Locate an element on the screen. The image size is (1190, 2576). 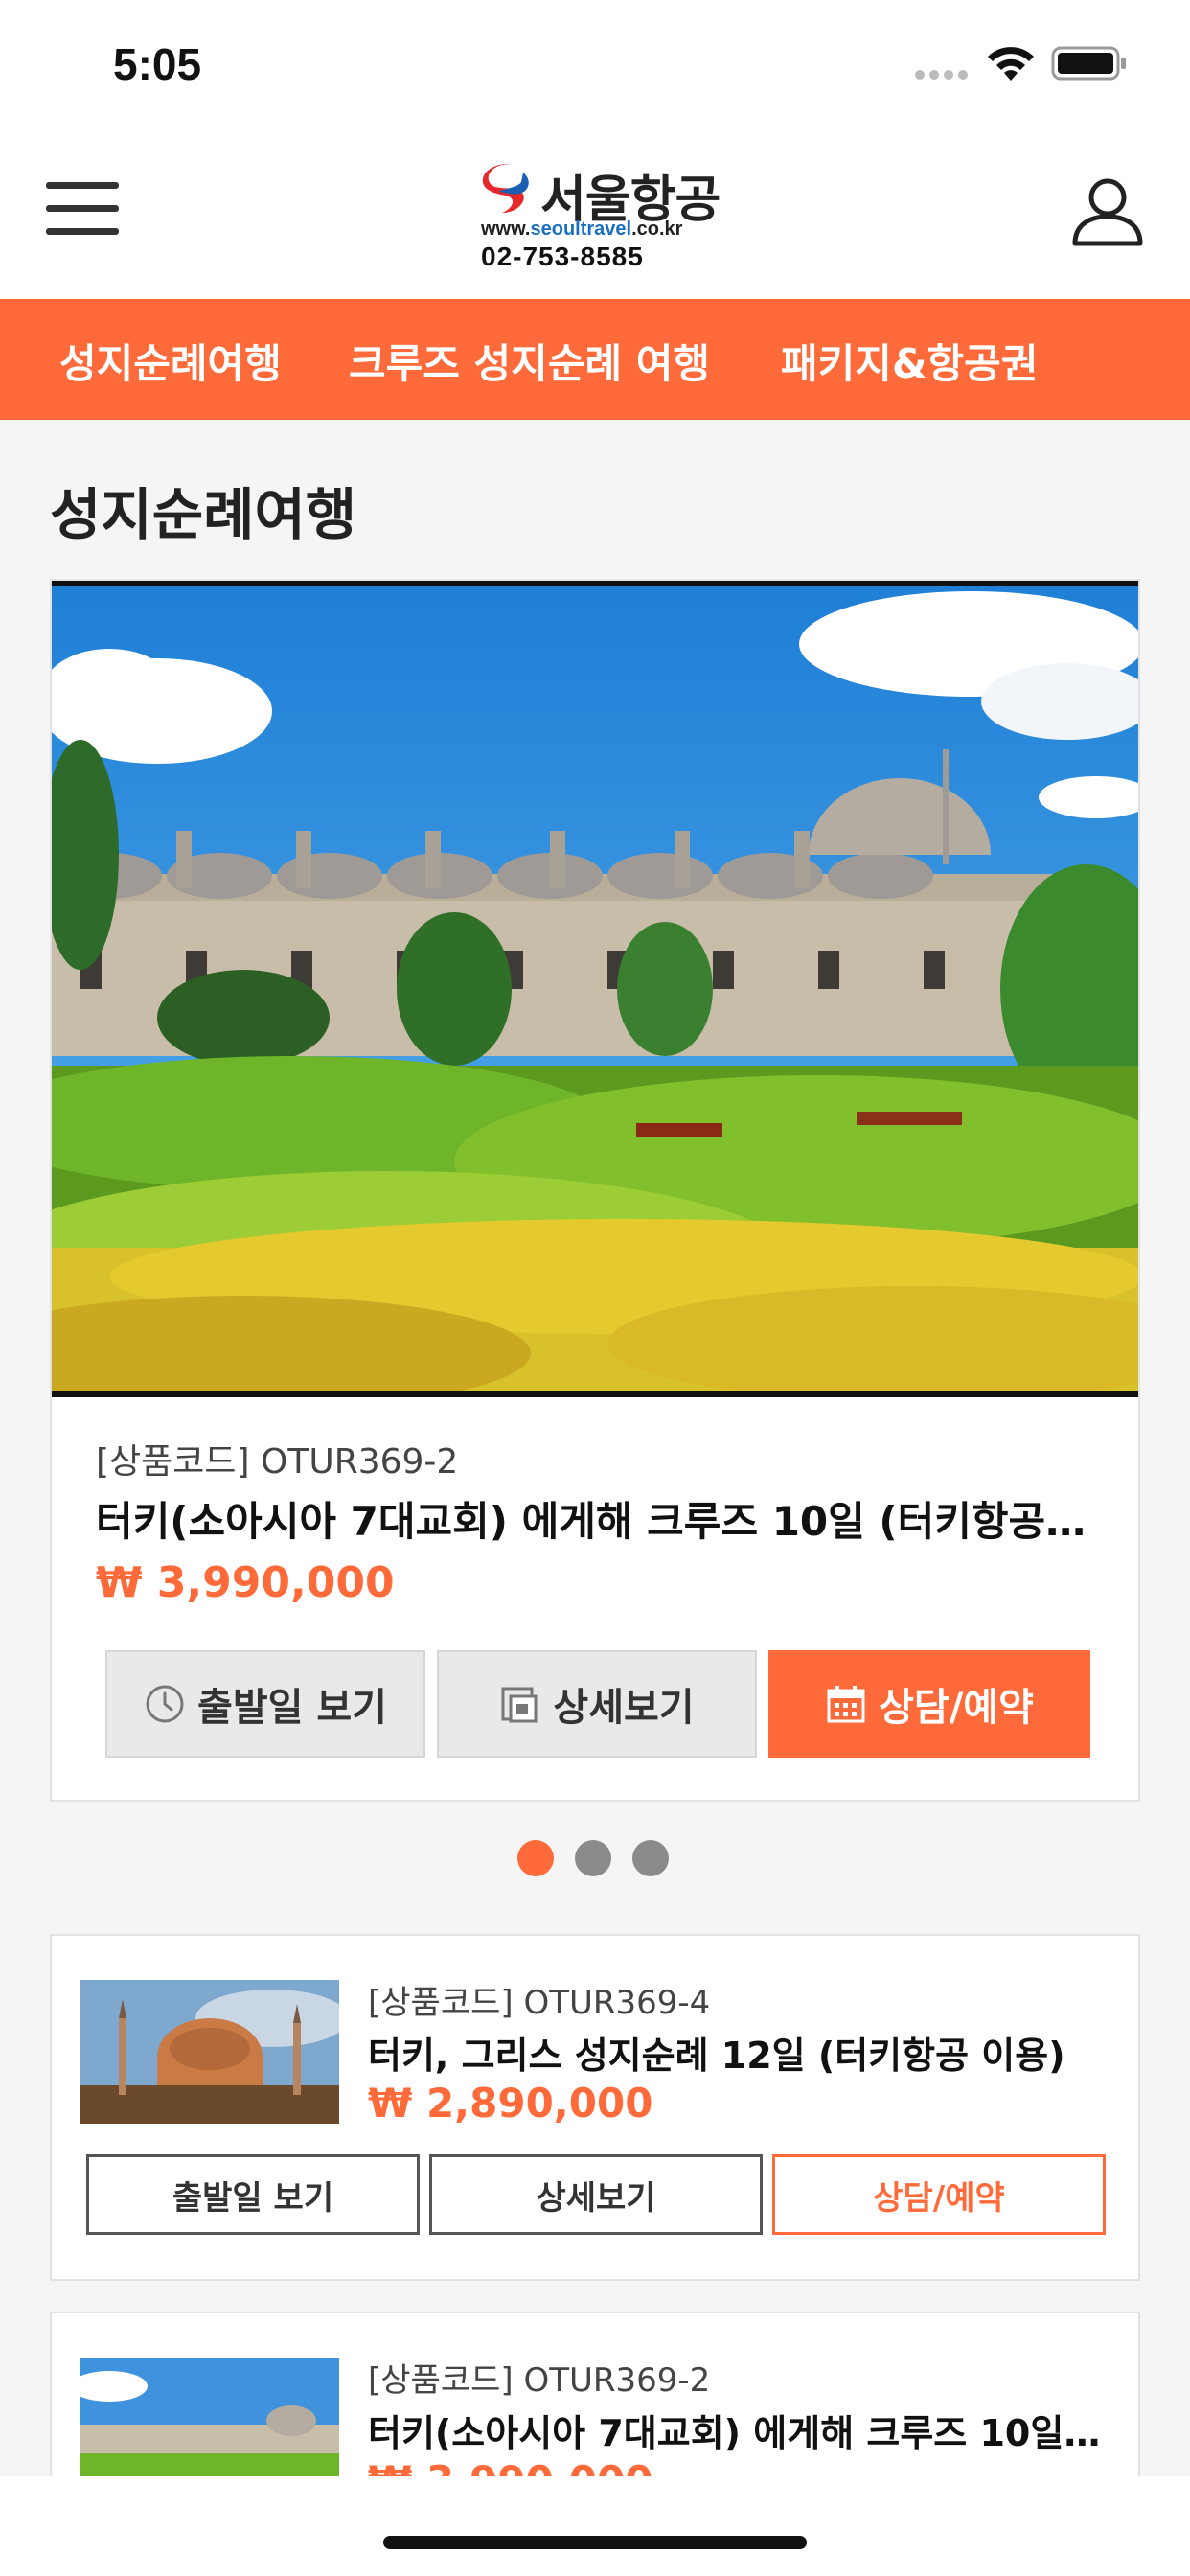
reserve-button: 상담/예약 is located at coordinates (939, 2194).